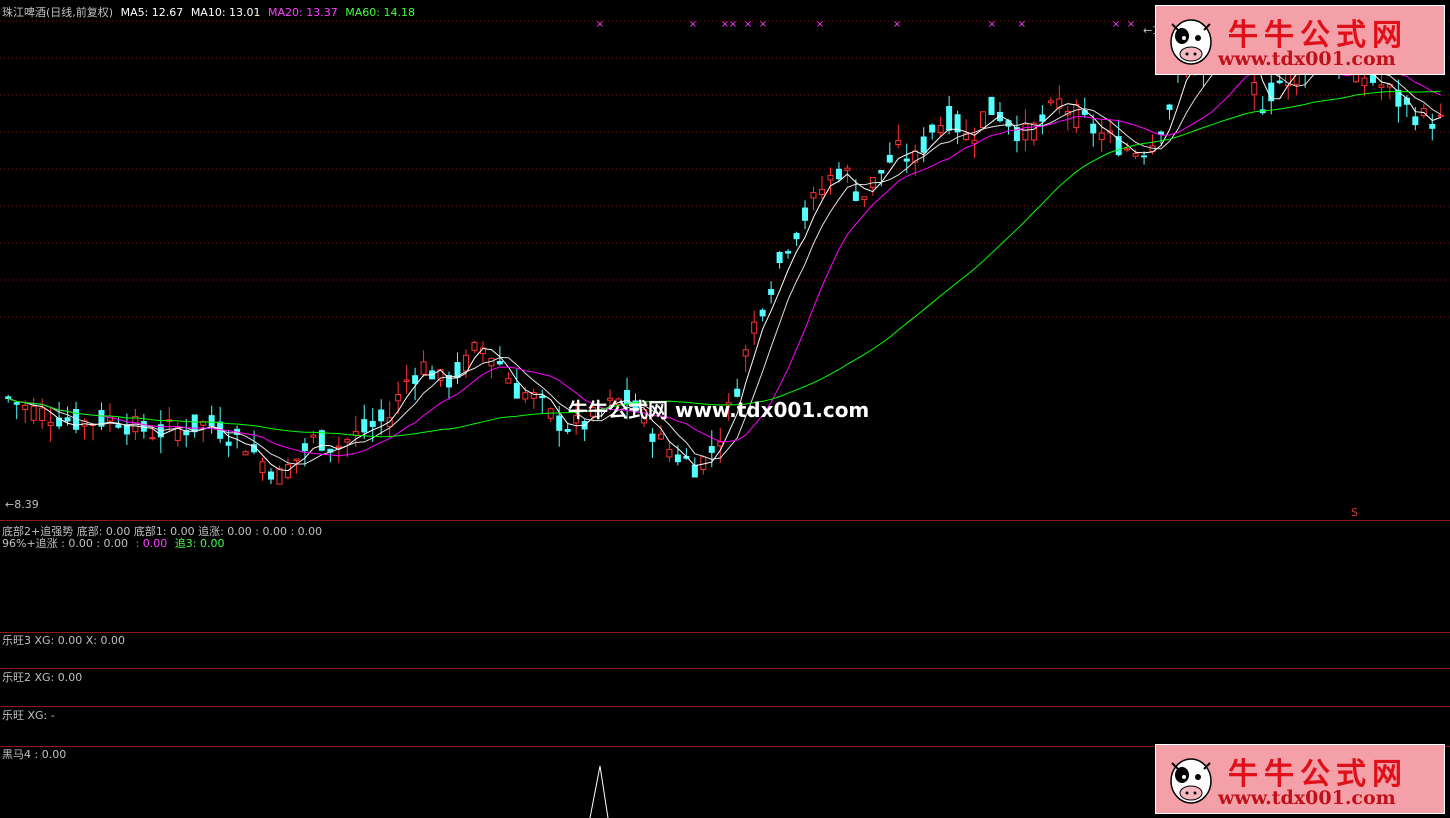 This screenshot has width=1450, height=818. What do you see at coordinates (113, 543) in the screenshot?
I see `indicator1-subheader: 96%+追涨 : 0.00 : 0.00 : 0.00 追3: 0.00` at bounding box center [113, 543].